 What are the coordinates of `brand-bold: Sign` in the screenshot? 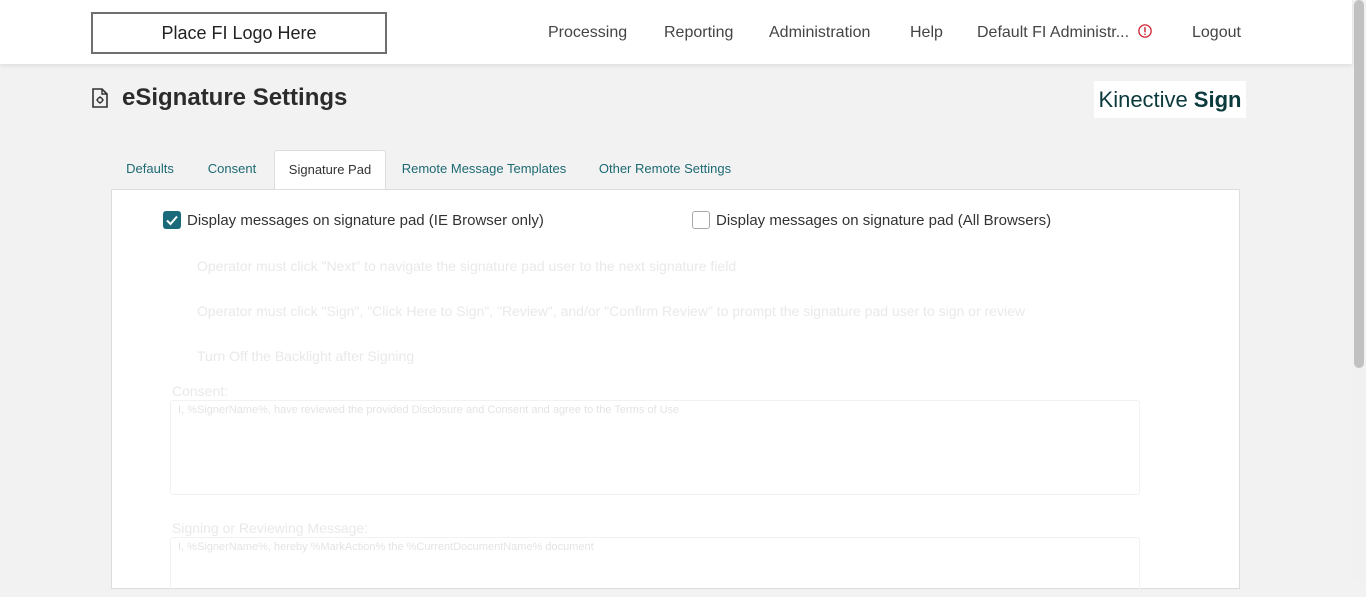 It's located at (1217, 99).